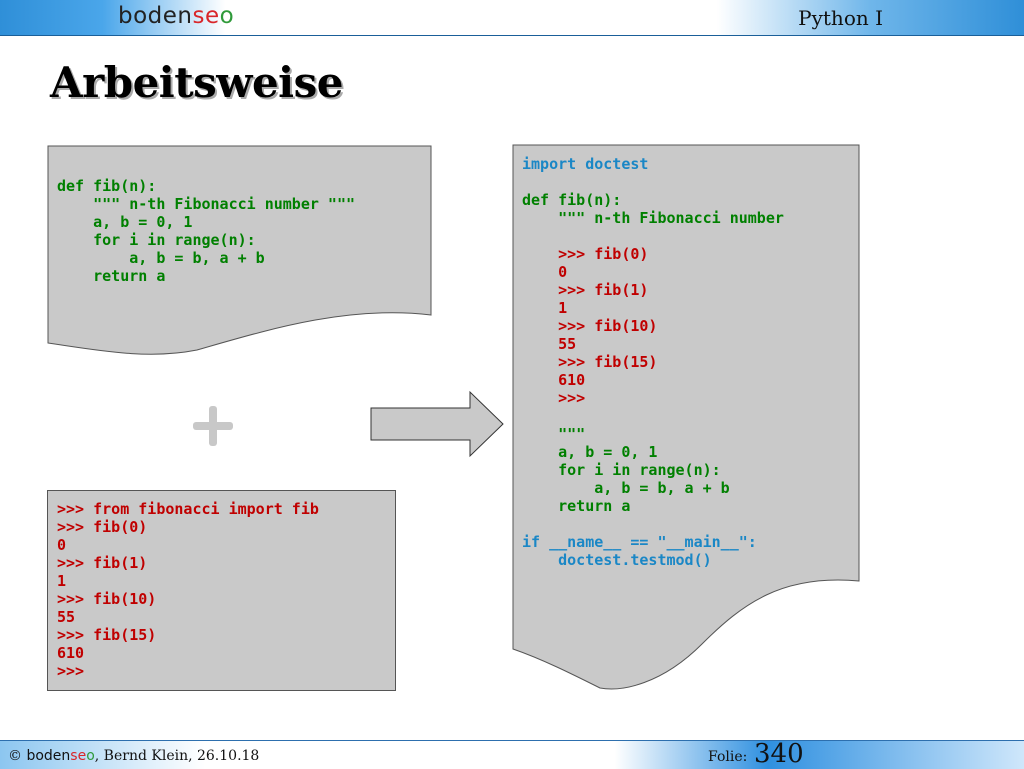  What do you see at coordinates (15, 756) in the screenshot?
I see `copyright-symbol: ©` at bounding box center [15, 756].